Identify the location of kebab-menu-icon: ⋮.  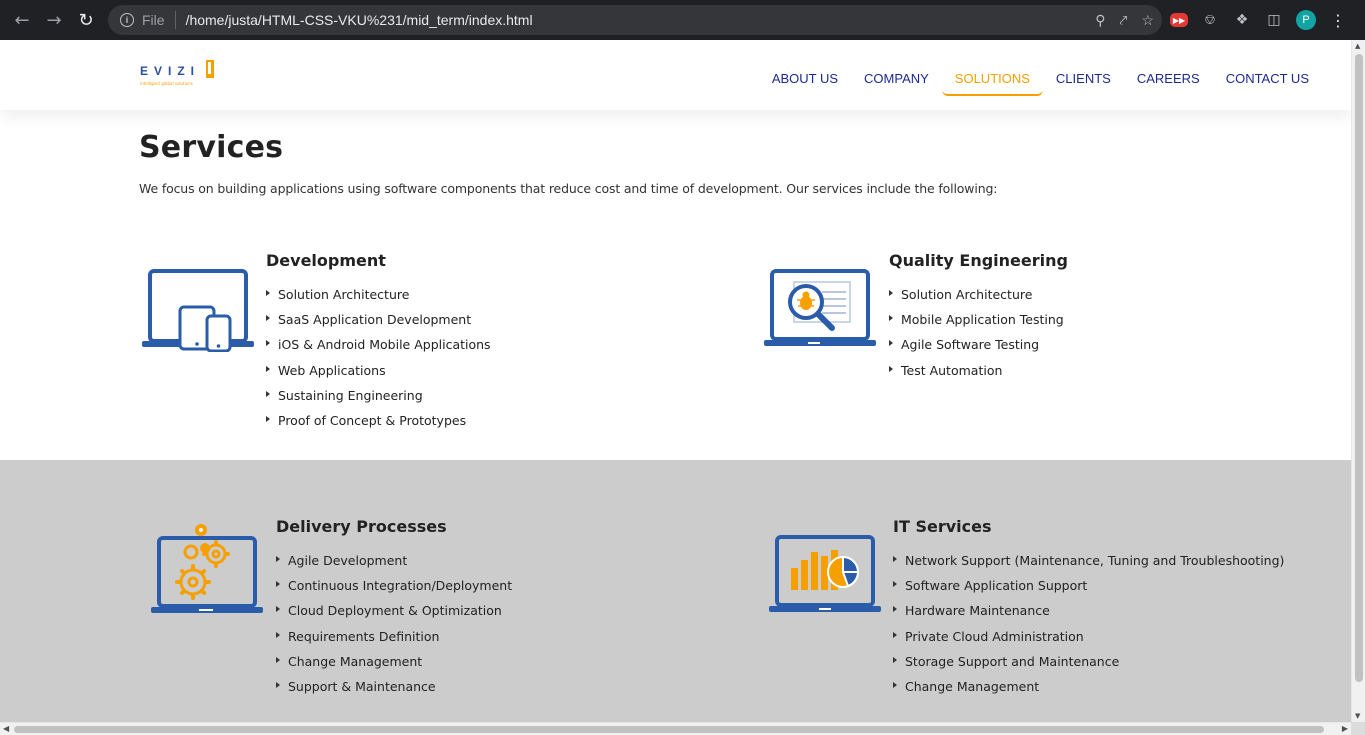
(1338, 20).